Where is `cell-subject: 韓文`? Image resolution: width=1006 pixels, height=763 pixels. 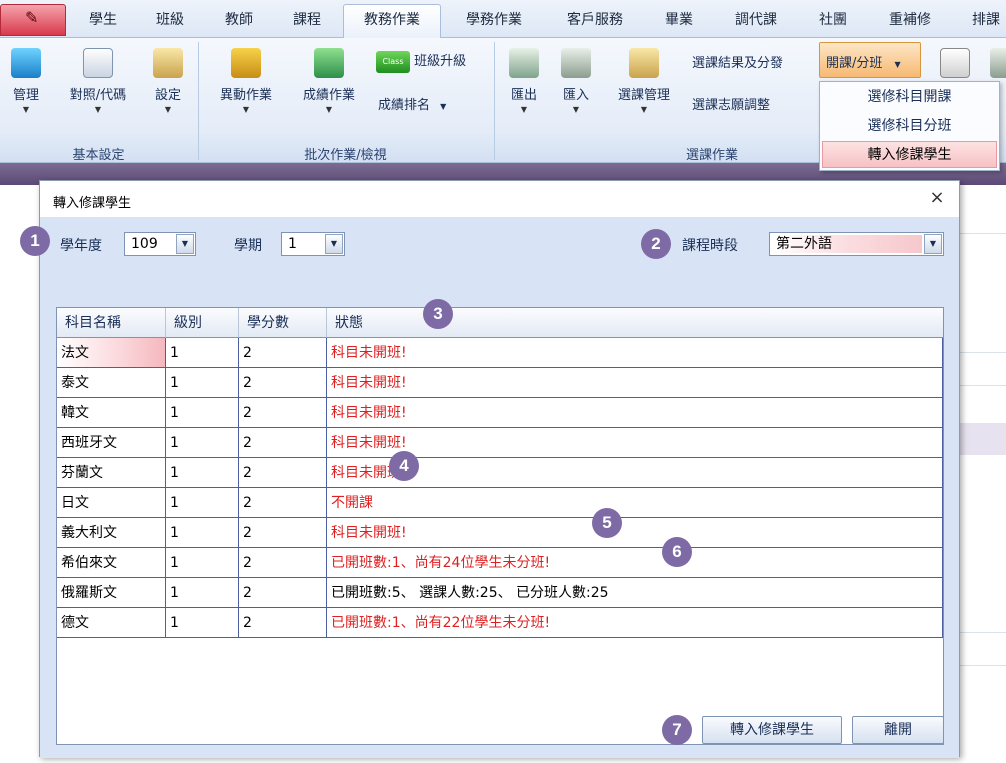 cell-subject: 韓文 is located at coordinates (111, 413).